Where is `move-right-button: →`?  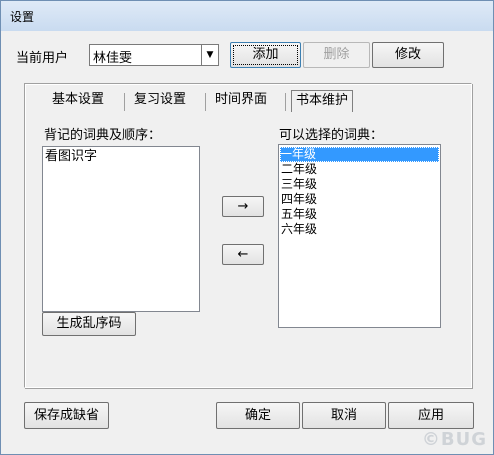
move-right-button: → is located at coordinates (243, 206).